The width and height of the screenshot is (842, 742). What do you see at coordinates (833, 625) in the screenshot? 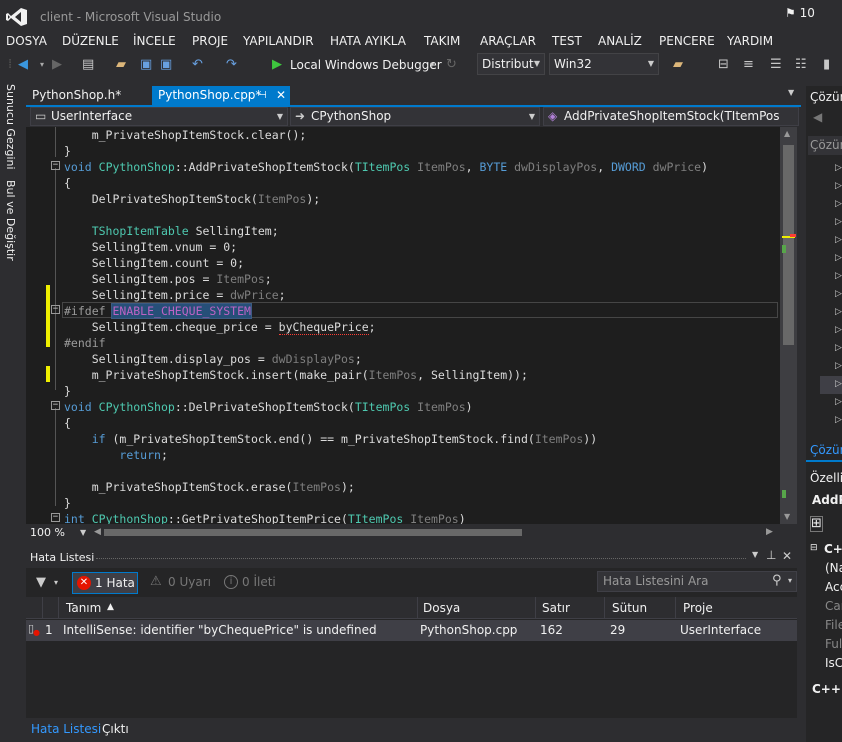
I see `property-row: File` at bounding box center [833, 625].